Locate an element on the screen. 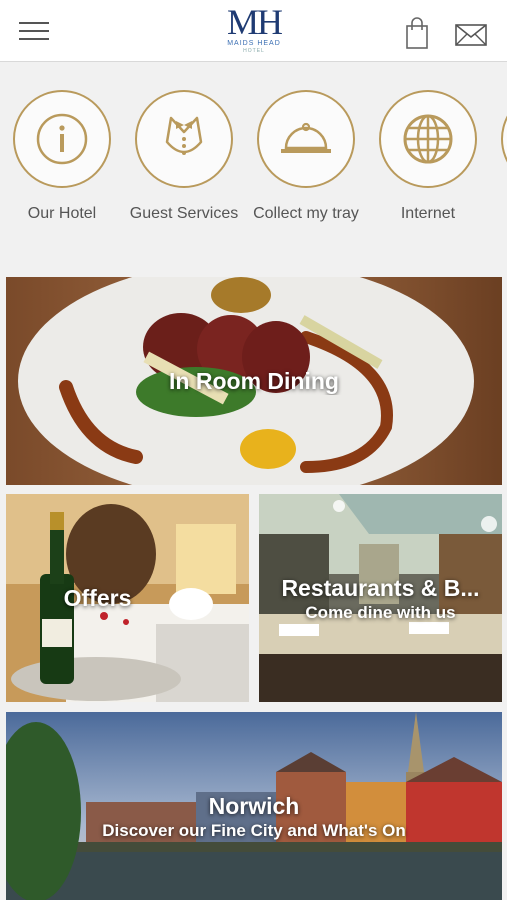  category-label: Internet is located at coordinates (428, 213).